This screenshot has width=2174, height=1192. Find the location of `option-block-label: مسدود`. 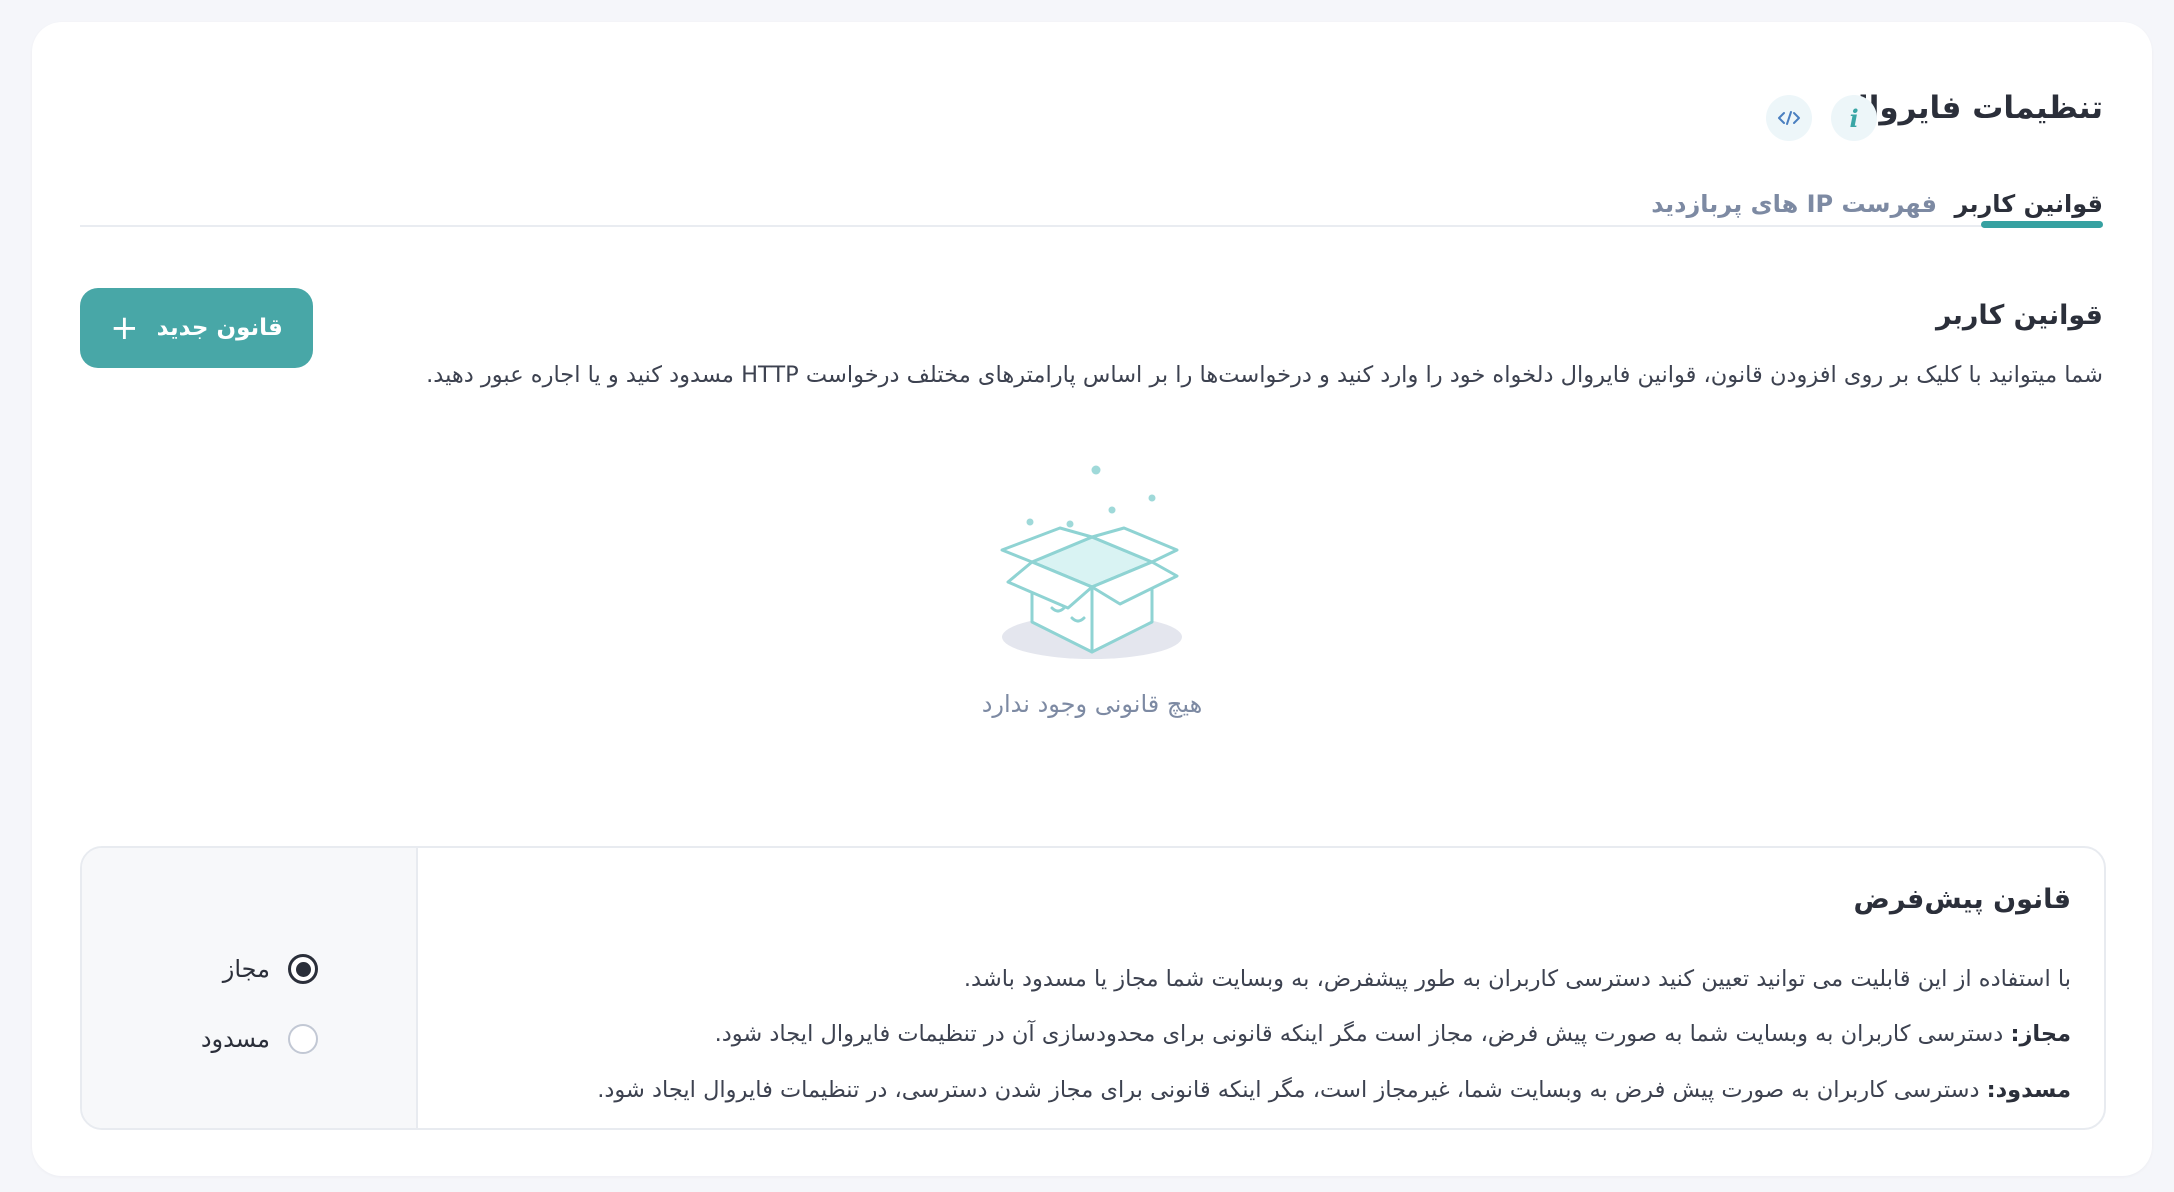

option-block-label: مسدود is located at coordinates (235, 1039).